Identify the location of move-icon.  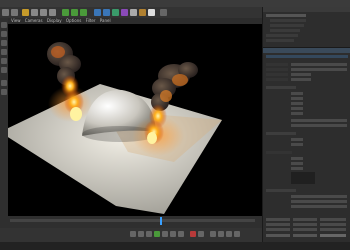
(34, 12).